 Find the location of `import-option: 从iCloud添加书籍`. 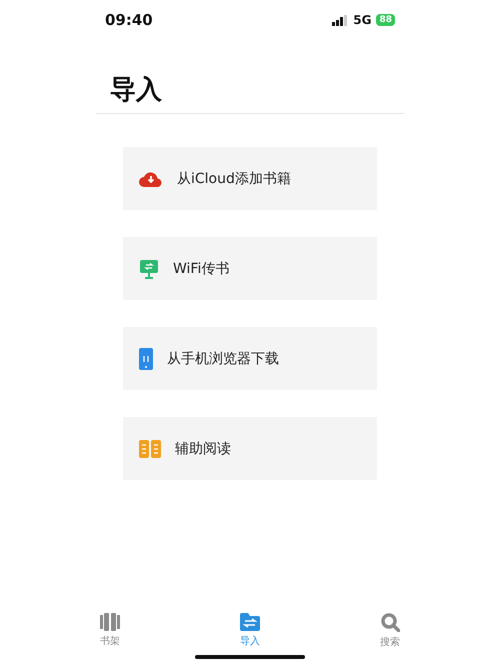

import-option: 从iCloud添加书籍 is located at coordinates (250, 178).